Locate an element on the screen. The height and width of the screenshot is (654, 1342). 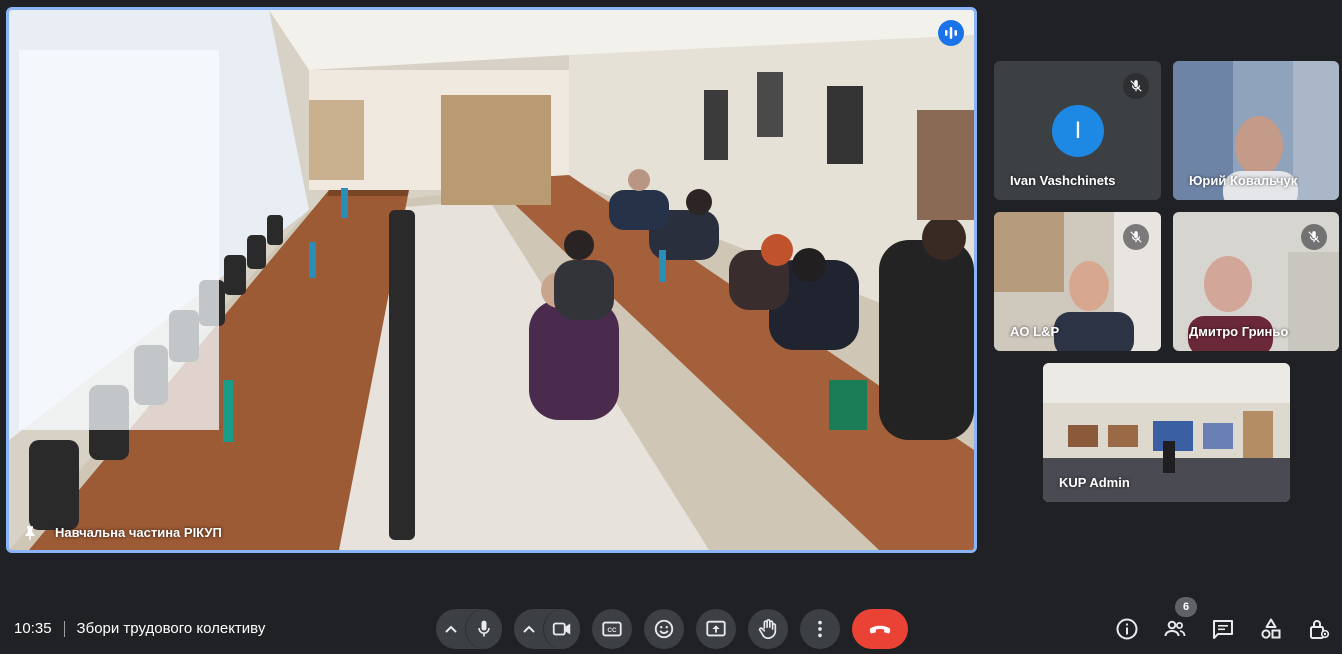
avatar: I is located at coordinates (1078, 131).